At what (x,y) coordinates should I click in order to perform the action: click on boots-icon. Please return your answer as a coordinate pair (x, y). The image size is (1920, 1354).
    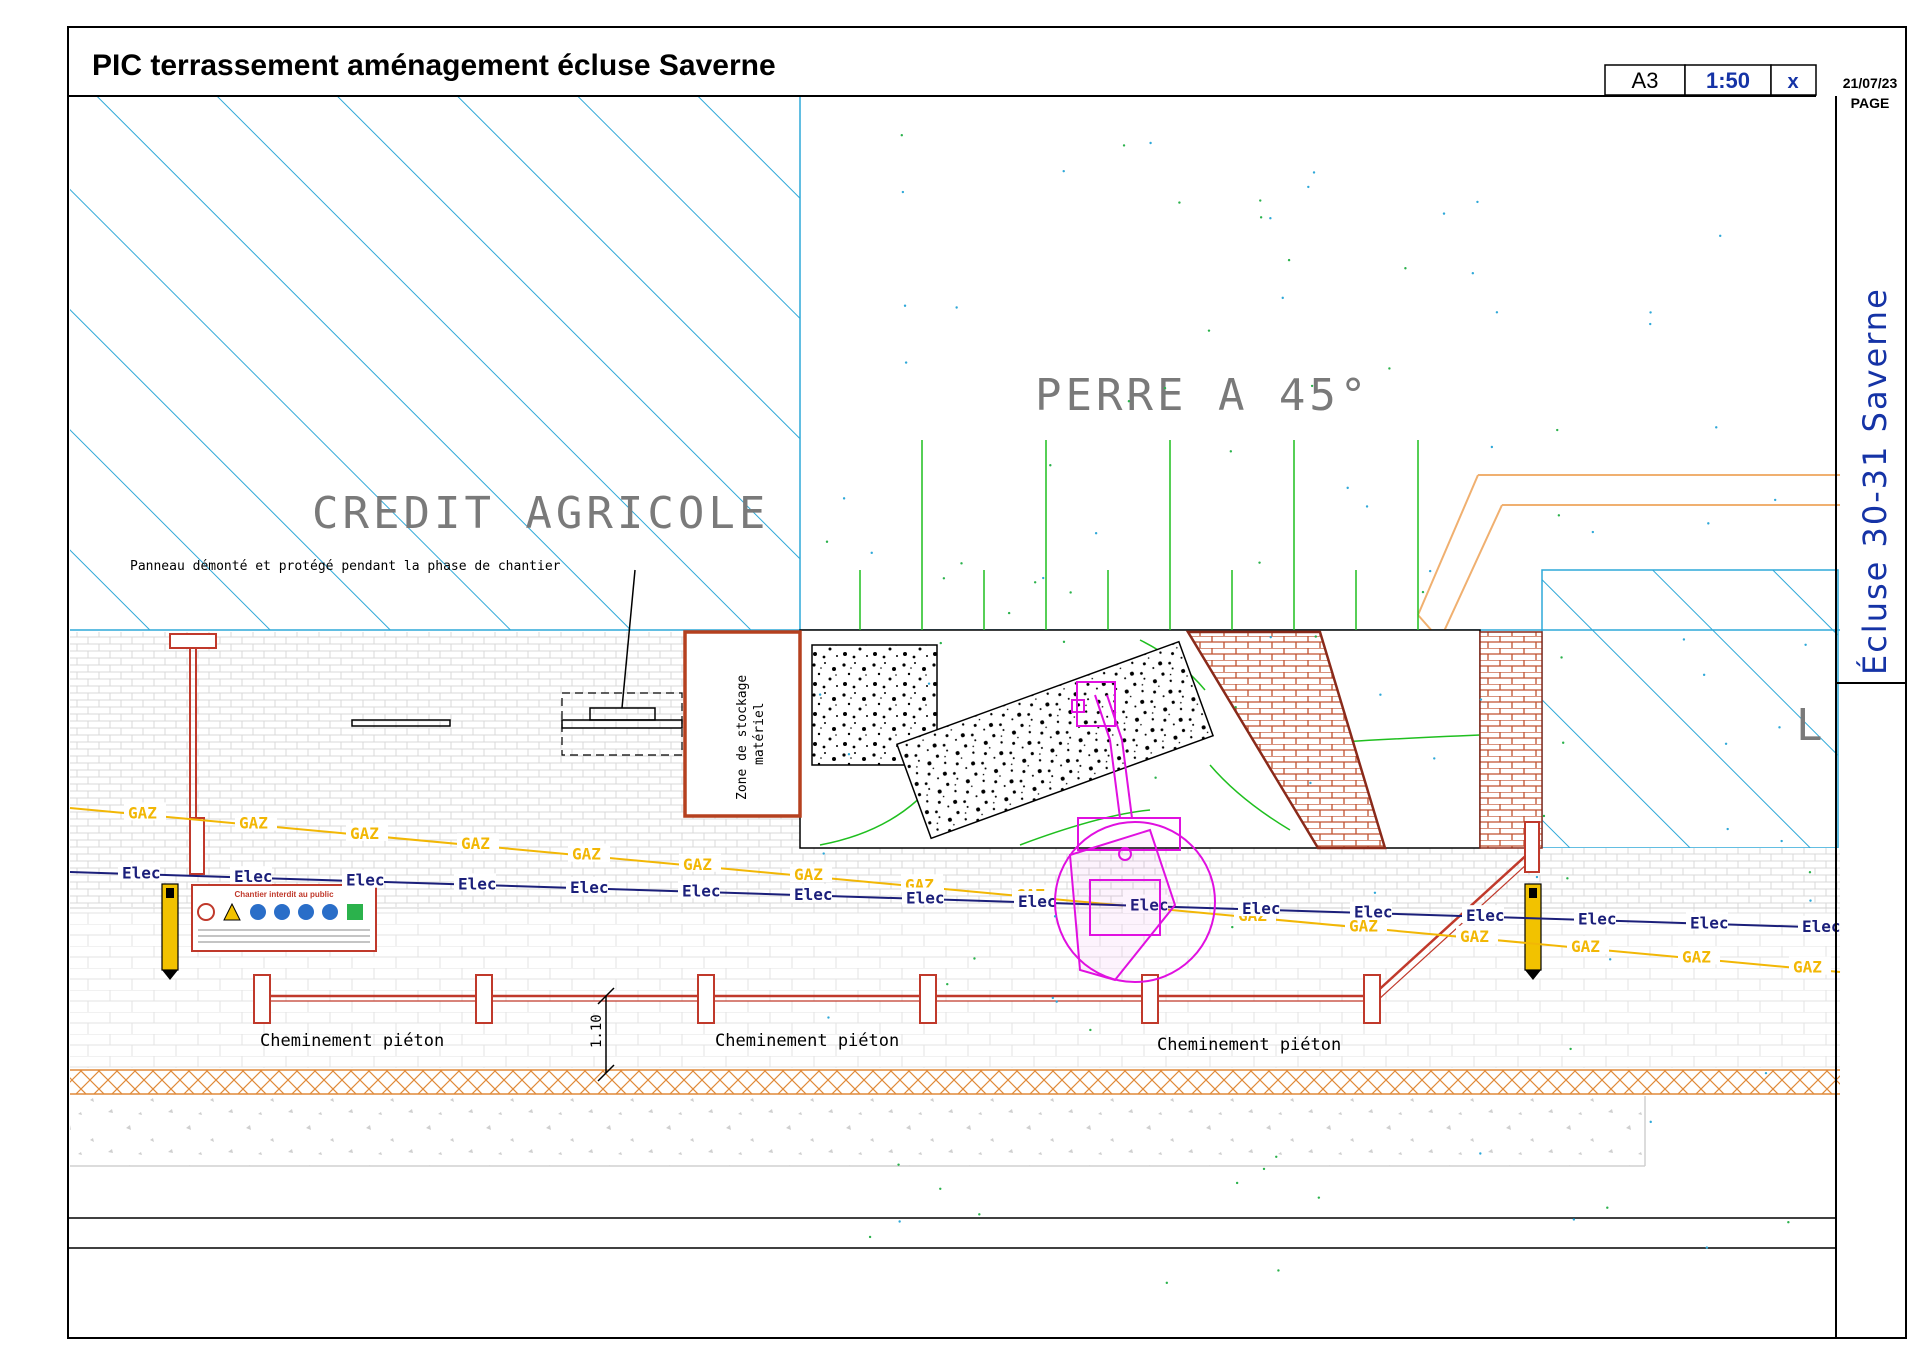
    Looking at the image, I should click on (306, 912).